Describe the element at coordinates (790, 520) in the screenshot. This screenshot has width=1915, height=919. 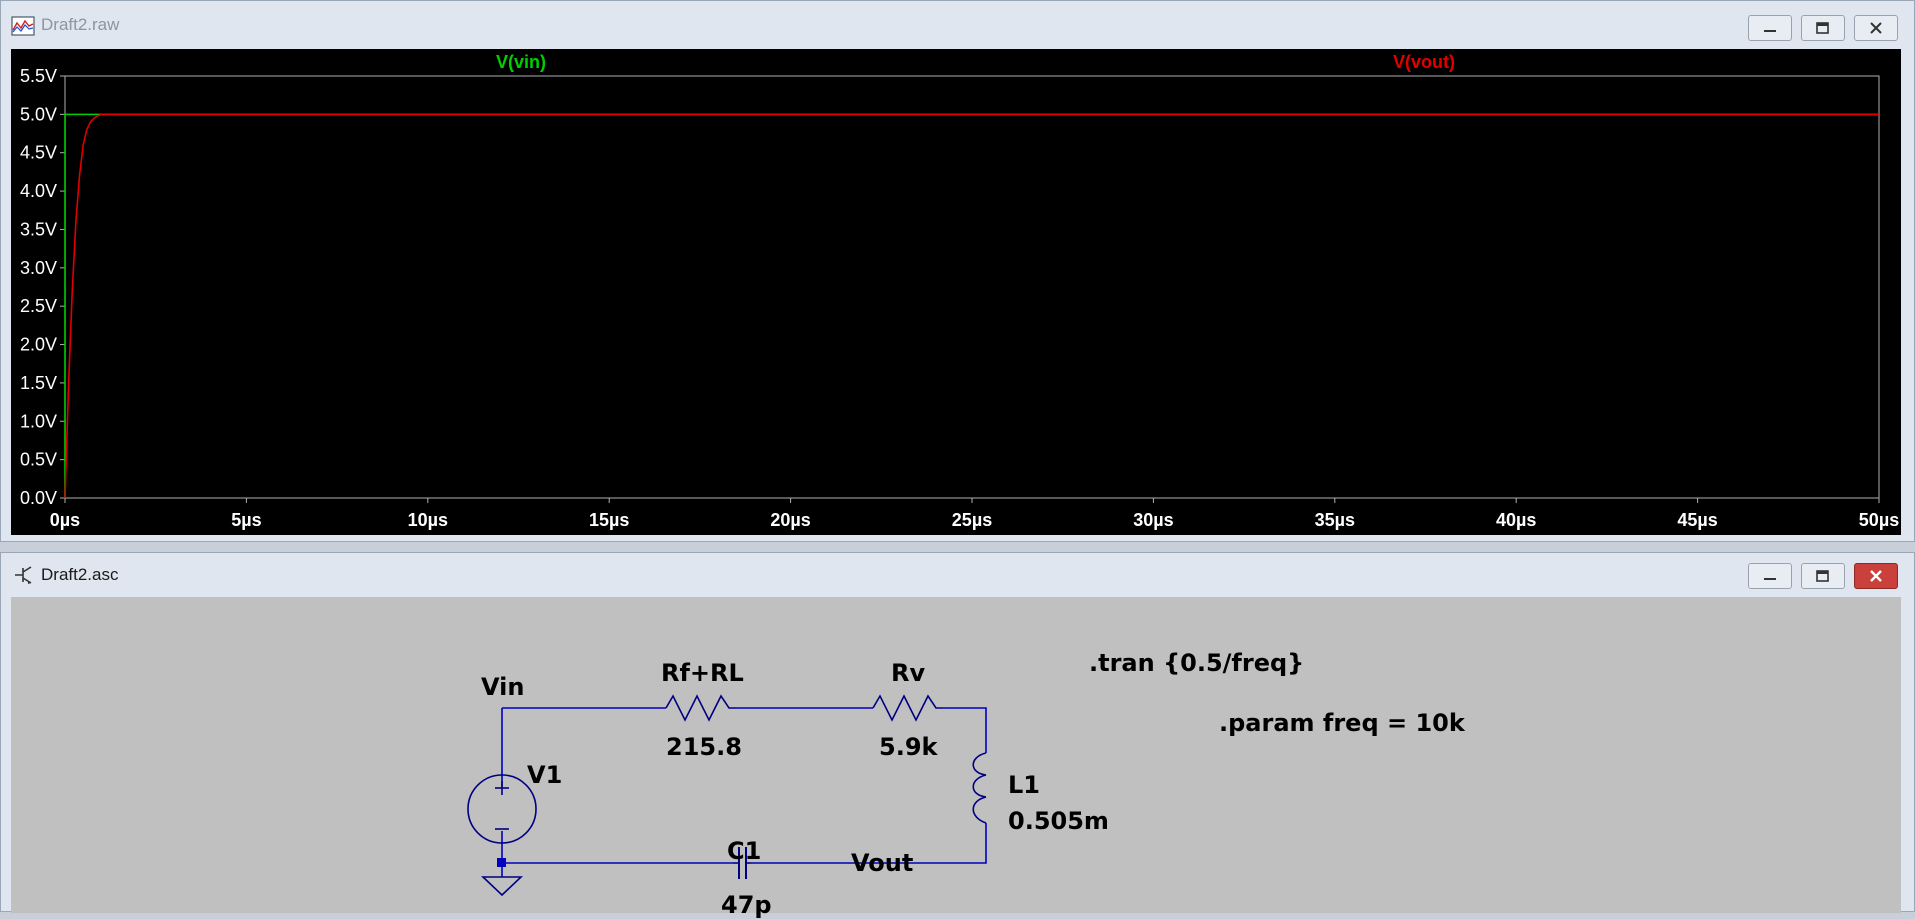
I see `x-tick-label: 20µs` at that location.